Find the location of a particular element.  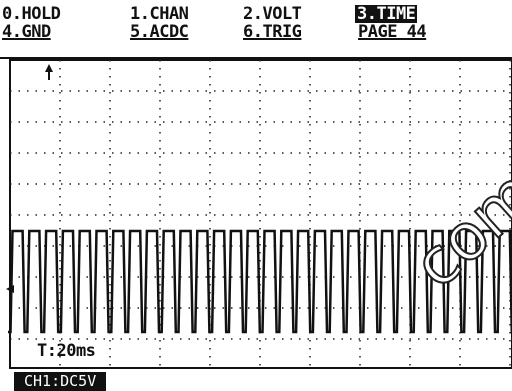

trigger-marker is located at coordinates (49, 72).